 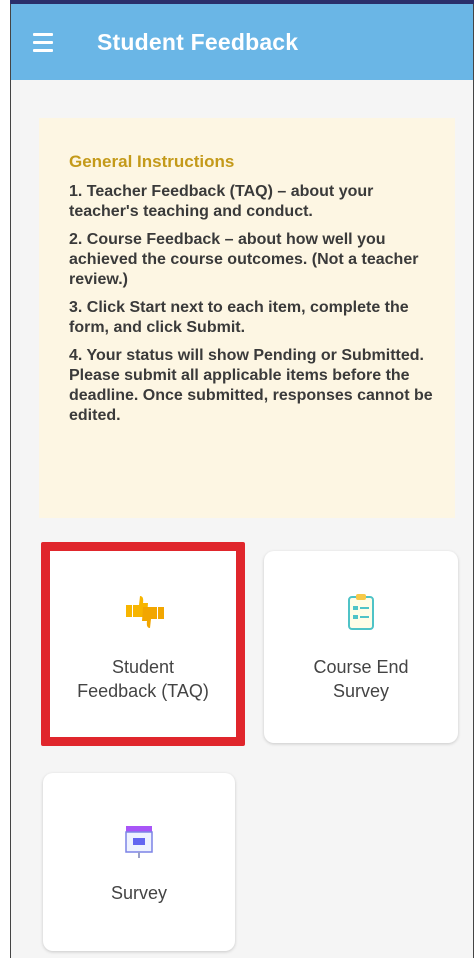 I want to click on course-end-survey-tile: Course End Survey, so click(x=361, y=647).